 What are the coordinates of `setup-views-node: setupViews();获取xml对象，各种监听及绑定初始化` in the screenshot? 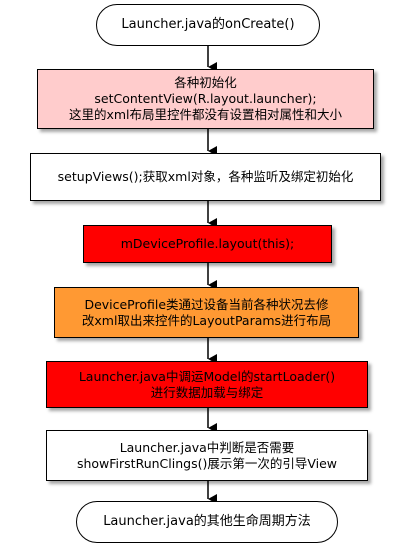 It's located at (205, 177).